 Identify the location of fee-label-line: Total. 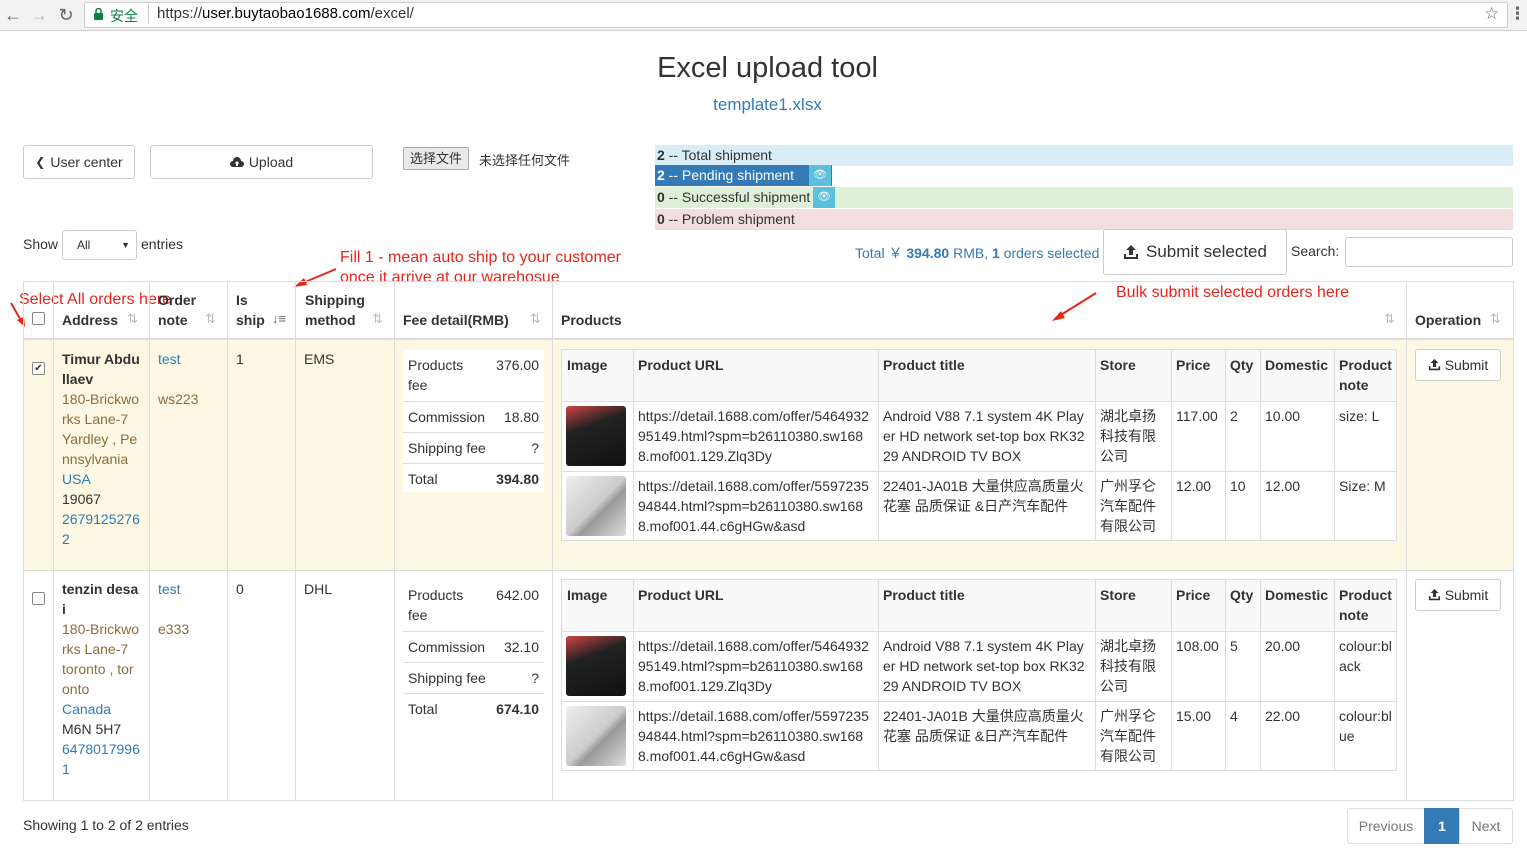
(423, 479).